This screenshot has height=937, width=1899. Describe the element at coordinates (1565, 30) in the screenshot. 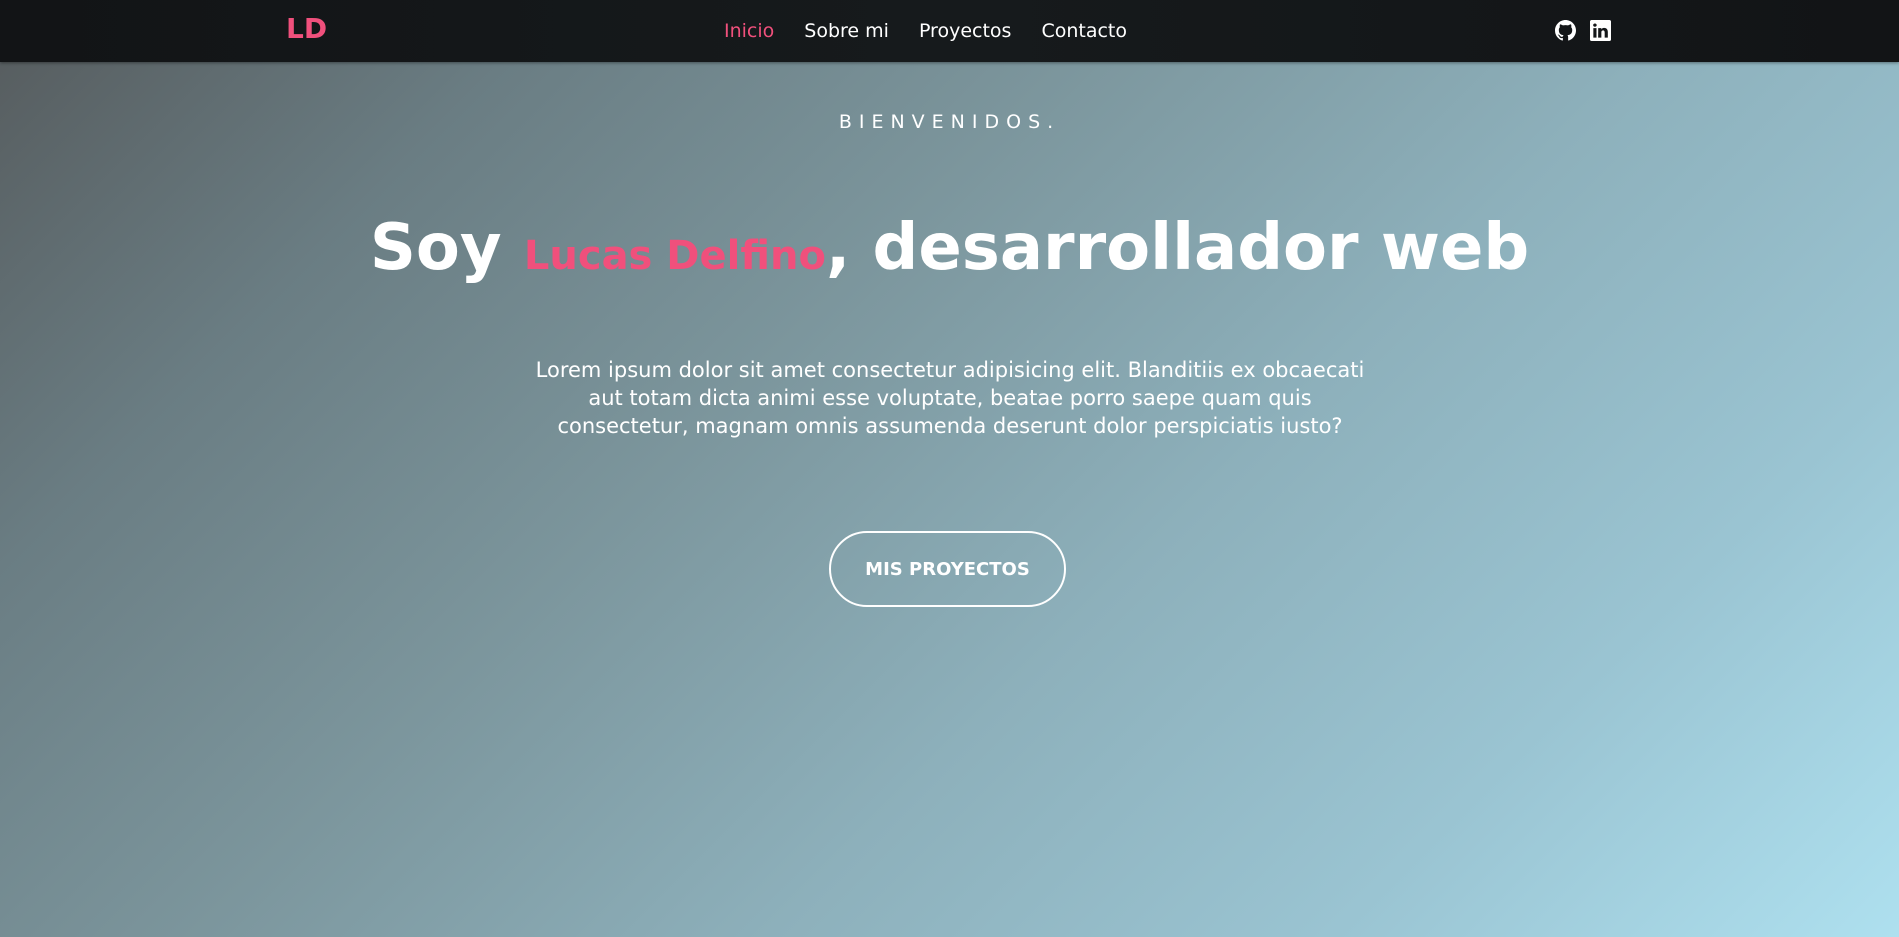

I see `github-icon` at that location.